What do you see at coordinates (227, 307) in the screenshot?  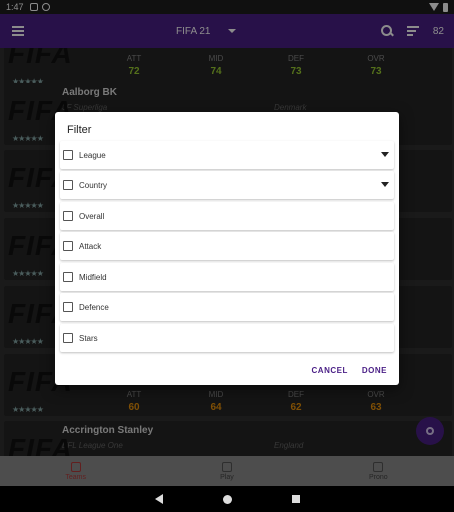 I see `filter-row-defence: Defence` at bounding box center [227, 307].